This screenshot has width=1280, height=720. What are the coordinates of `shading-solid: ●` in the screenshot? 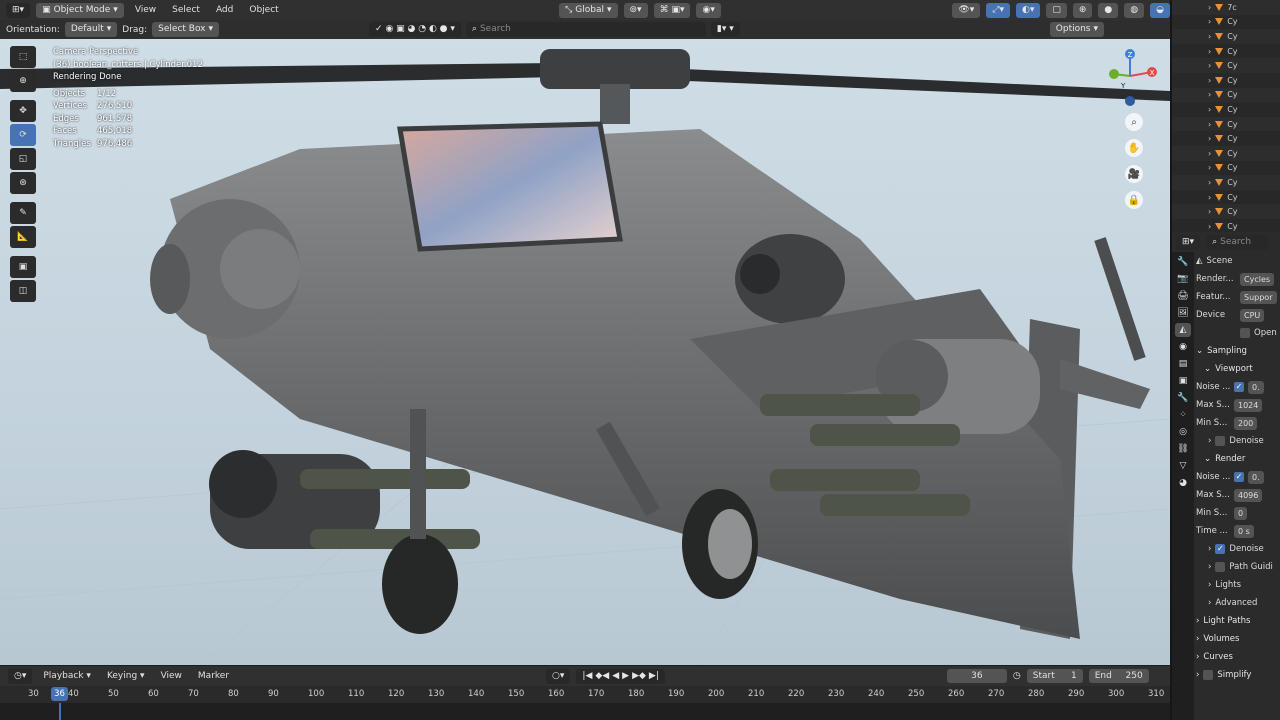 It's located at (1108, 10).